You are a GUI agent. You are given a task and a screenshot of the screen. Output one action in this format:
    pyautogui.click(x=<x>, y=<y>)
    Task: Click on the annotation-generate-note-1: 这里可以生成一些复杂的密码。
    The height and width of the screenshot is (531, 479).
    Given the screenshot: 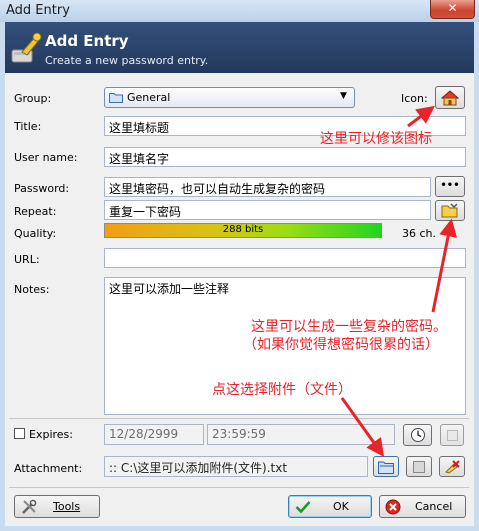 What is the action you would take?
    pyautogui.click(x=349, y=327)
    